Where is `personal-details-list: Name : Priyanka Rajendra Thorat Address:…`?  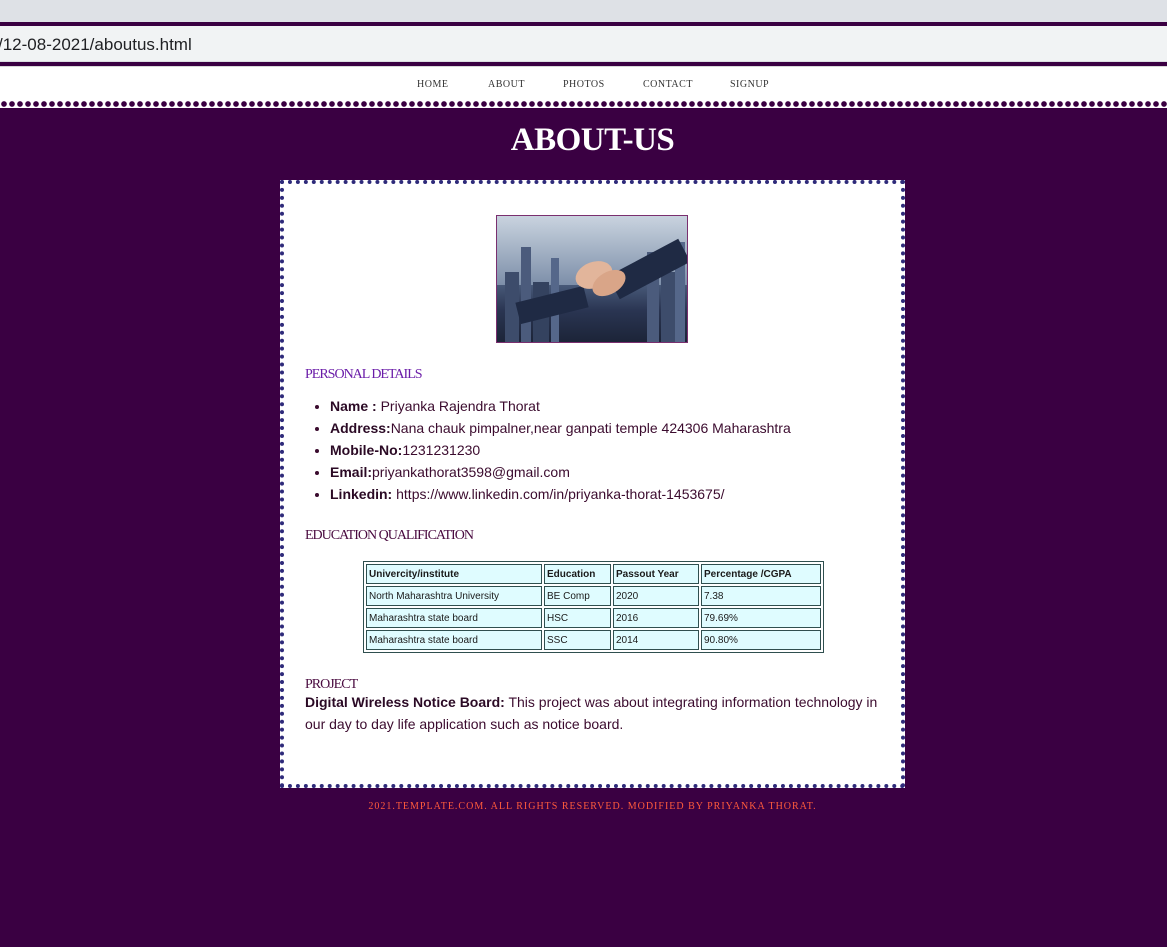 personal-details-list: Name : Priyanka Rajendra Thorat Address:… is located at coordinates (560, 450).